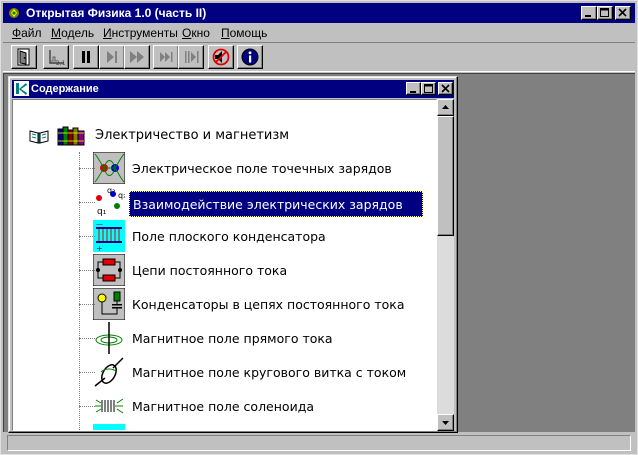 Image resolution: width=638 pixels, height=455 pixels. I want to click on exit-door-icon, so click(23, 57).